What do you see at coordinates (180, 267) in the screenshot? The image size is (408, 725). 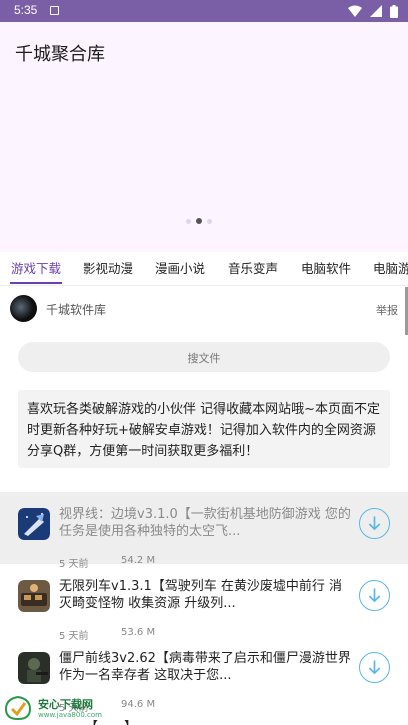 I see `tab-comic-novel: 漫画小说` at bounding box center [180, 267].